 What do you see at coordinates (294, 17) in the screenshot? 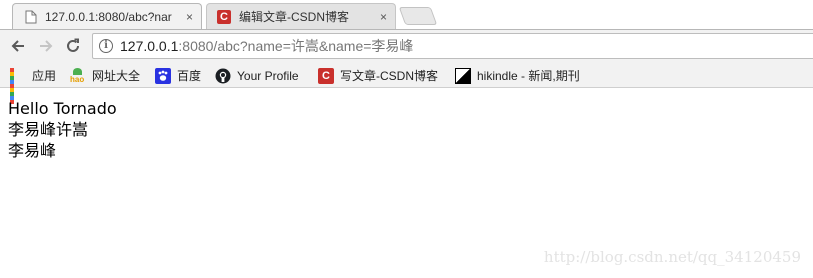
I see `tab-title: 编辑文章-CSDN博客` at bounding box center [294, 17].